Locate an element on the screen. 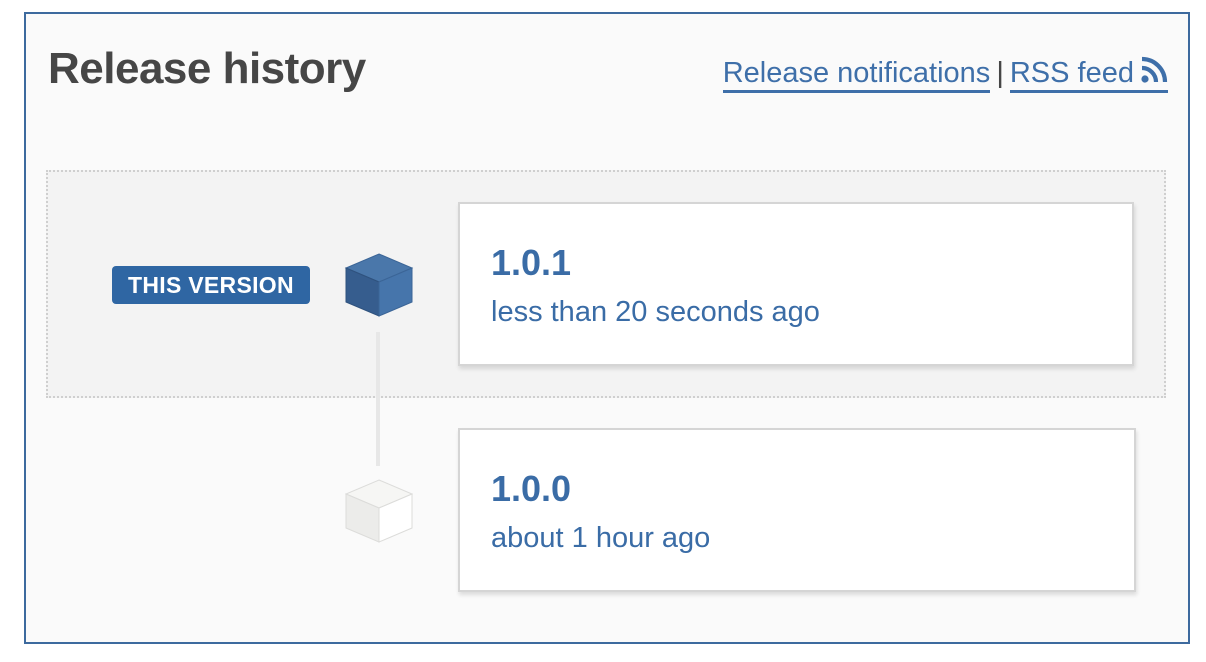  rss-icon is located at coordinates (1154, 69).